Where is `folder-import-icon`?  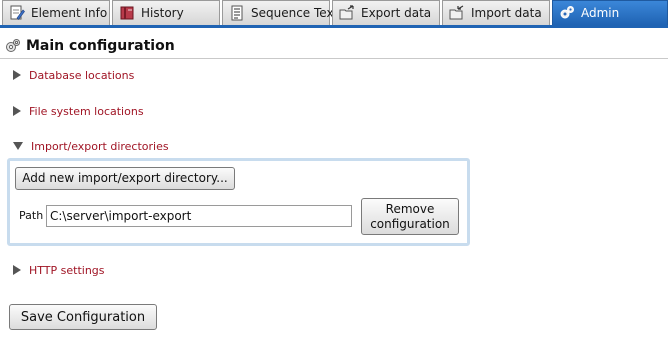
folder-import-icon is located at coordinates (456, 12).